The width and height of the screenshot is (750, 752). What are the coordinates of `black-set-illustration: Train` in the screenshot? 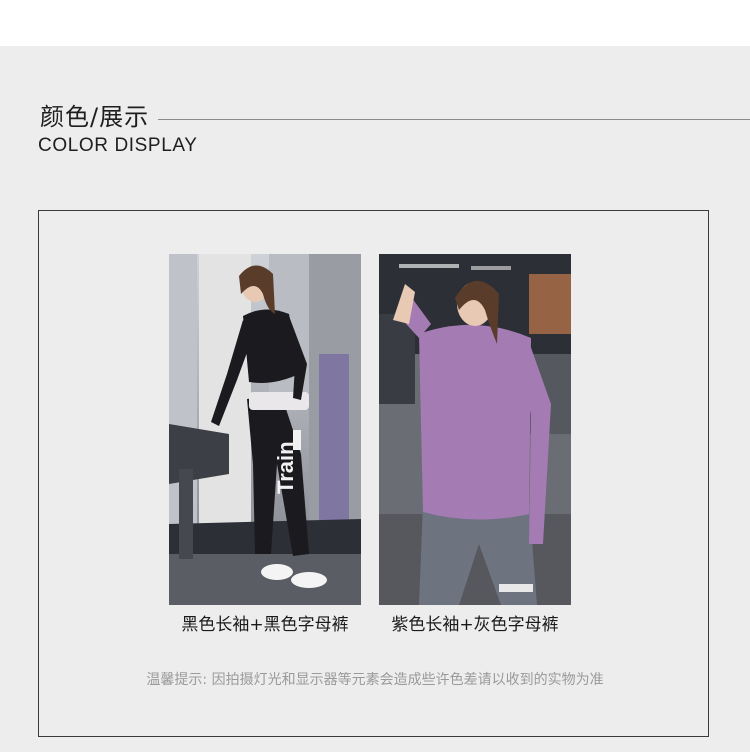 It's located at (265, 429).